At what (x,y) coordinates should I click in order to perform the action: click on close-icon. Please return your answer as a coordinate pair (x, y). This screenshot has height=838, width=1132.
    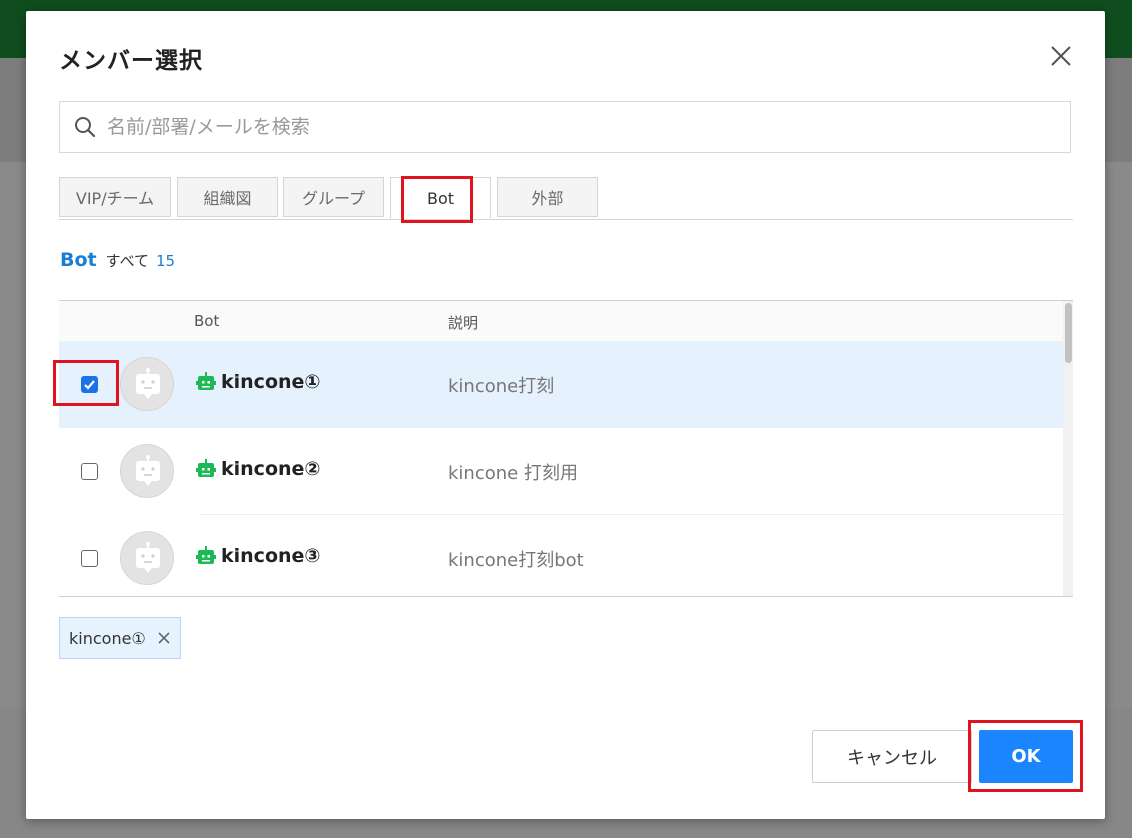
    Looking at the image, I should click on (1061, 56).